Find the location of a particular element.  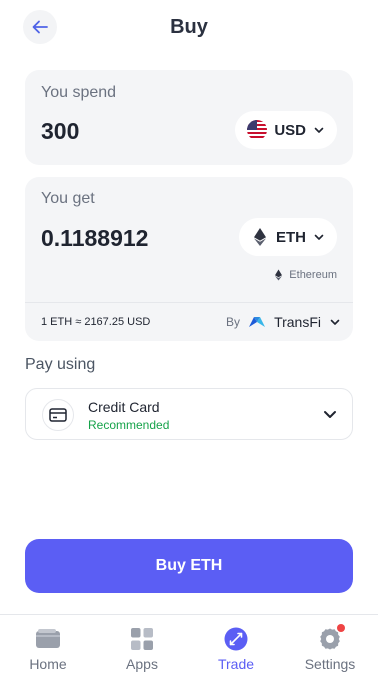

rate-row: 1 ETH ≈ 2167.25 USD By TransFi is located at coordinates (189, 321).